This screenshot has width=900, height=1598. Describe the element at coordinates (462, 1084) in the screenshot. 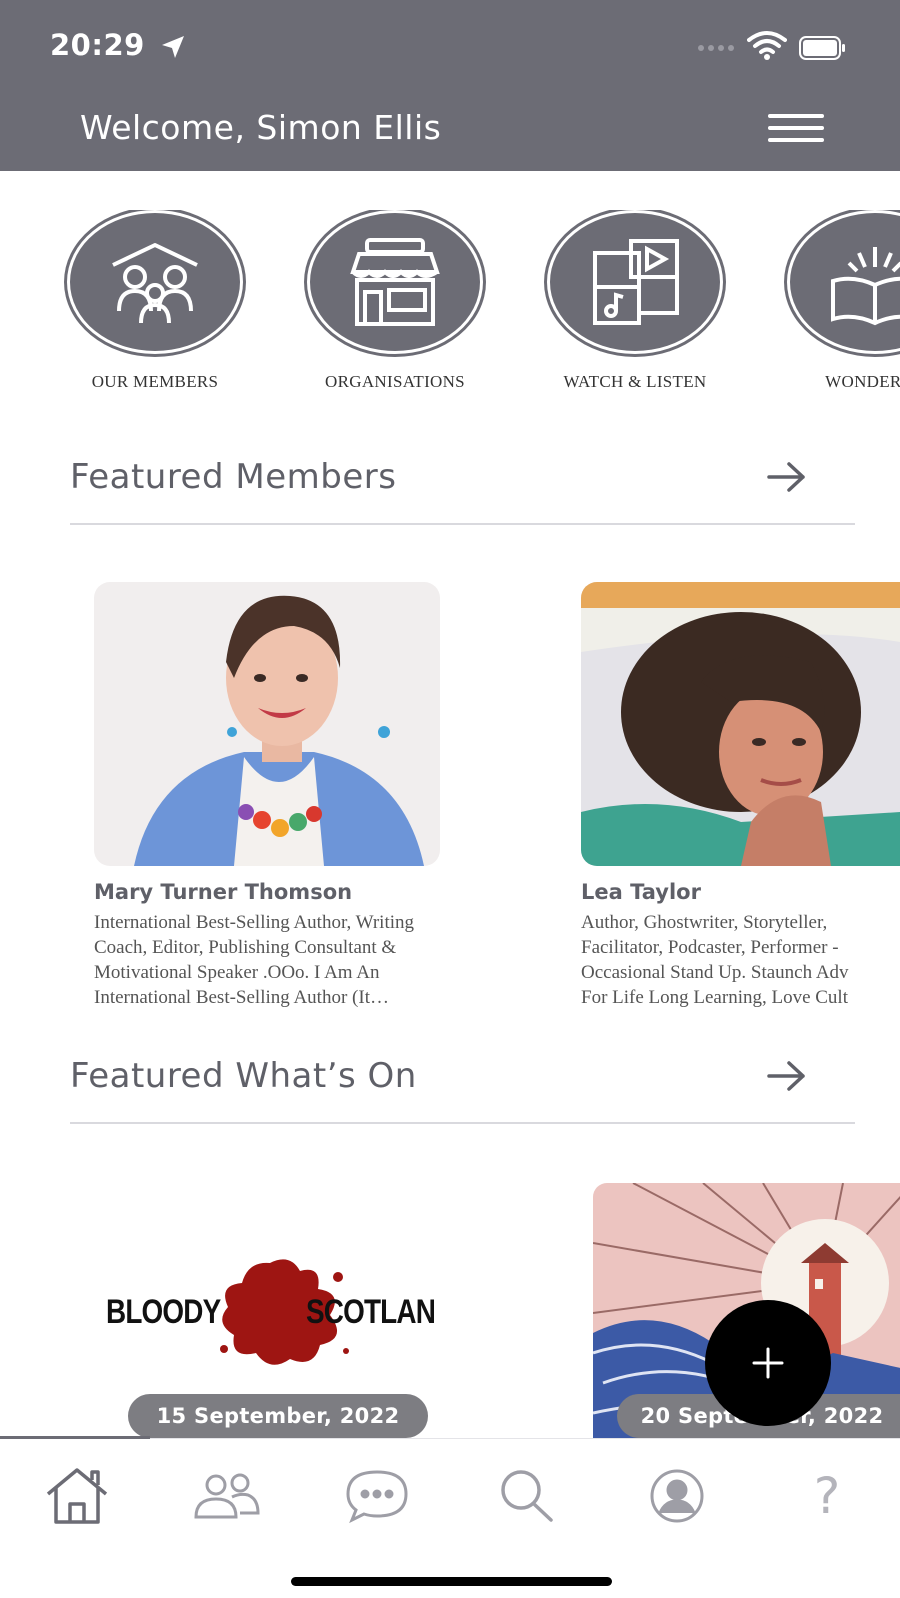

I see `featured-whats-on-header: Featured What’s On` at that location.